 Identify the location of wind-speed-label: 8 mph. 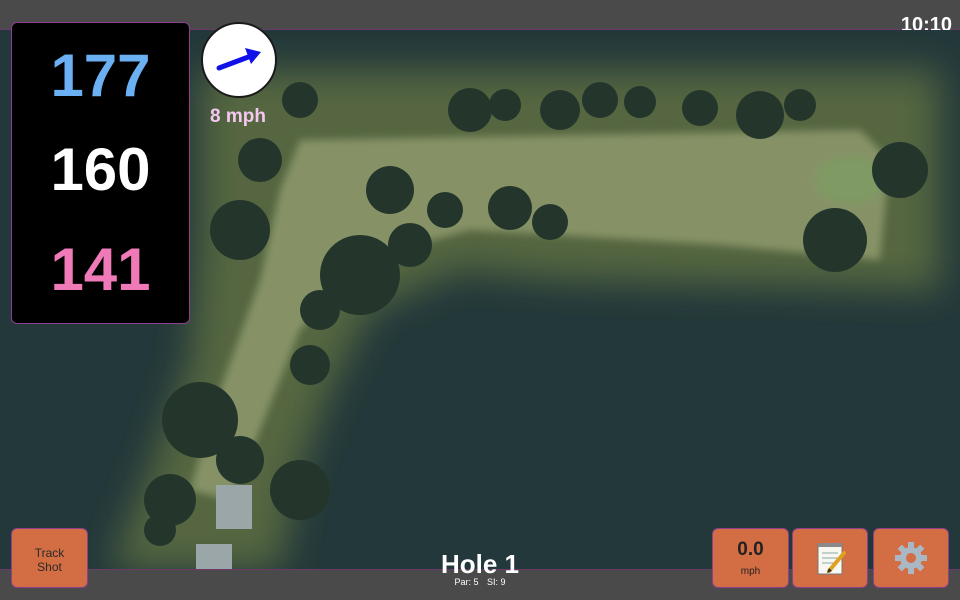
(238, 116).